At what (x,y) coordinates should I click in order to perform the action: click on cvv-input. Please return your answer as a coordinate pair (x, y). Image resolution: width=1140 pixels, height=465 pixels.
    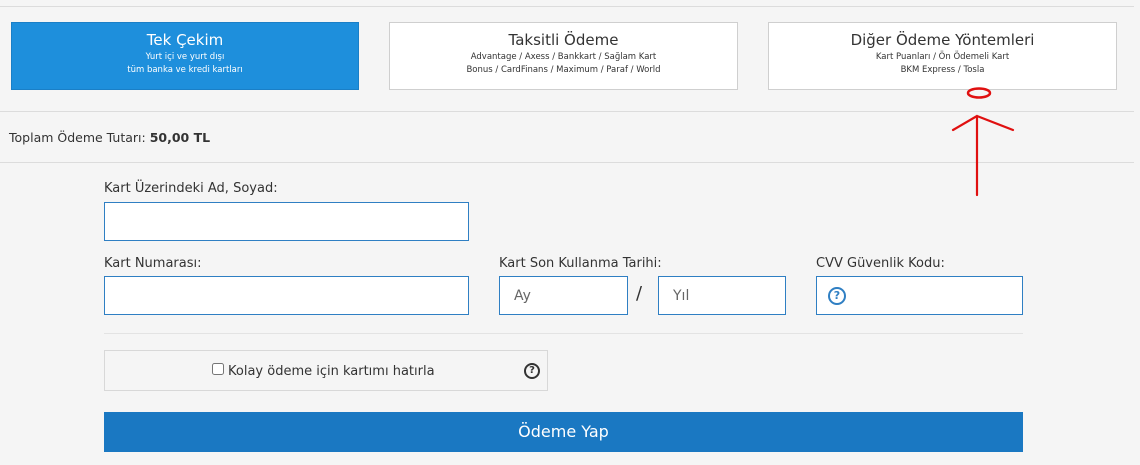
    Looking at the image, I should click on (919, 295).